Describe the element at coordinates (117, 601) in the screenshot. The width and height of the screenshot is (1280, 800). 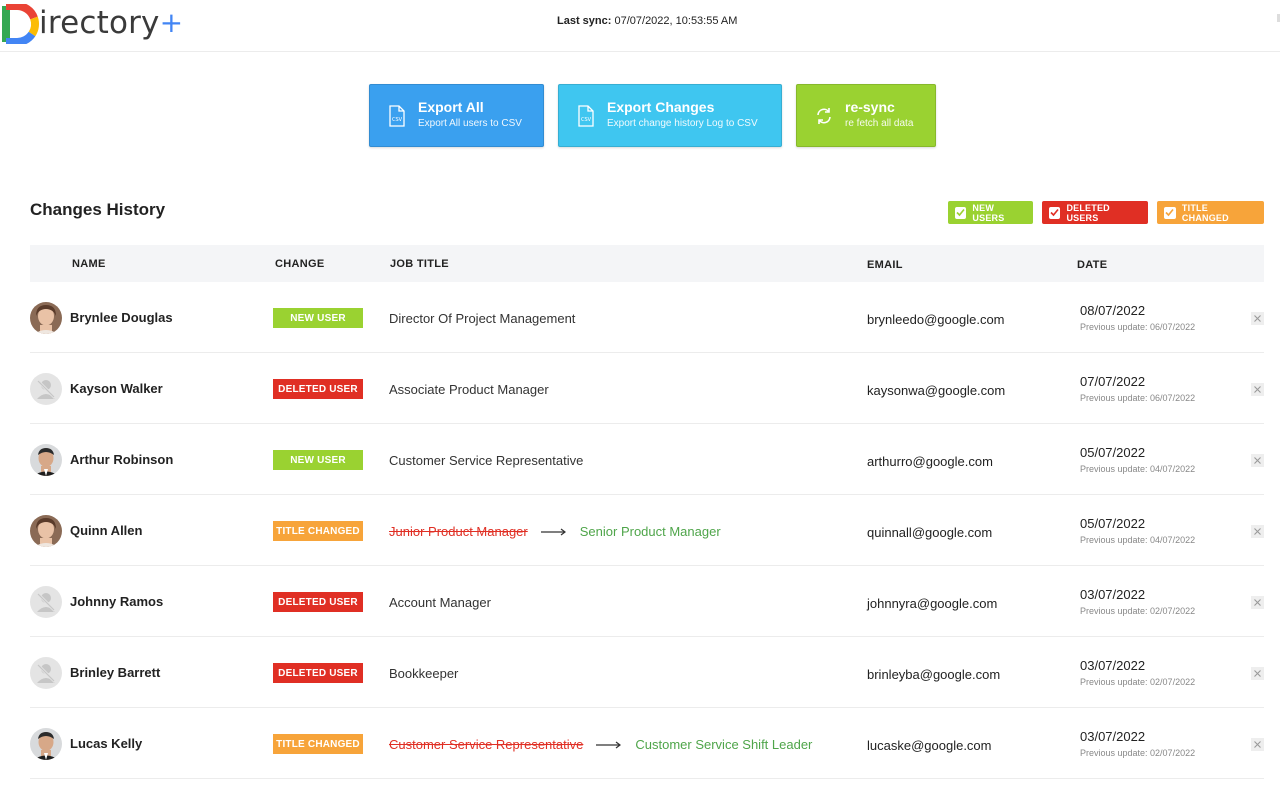
I see `user-name: Johnny Ramos` at that location.